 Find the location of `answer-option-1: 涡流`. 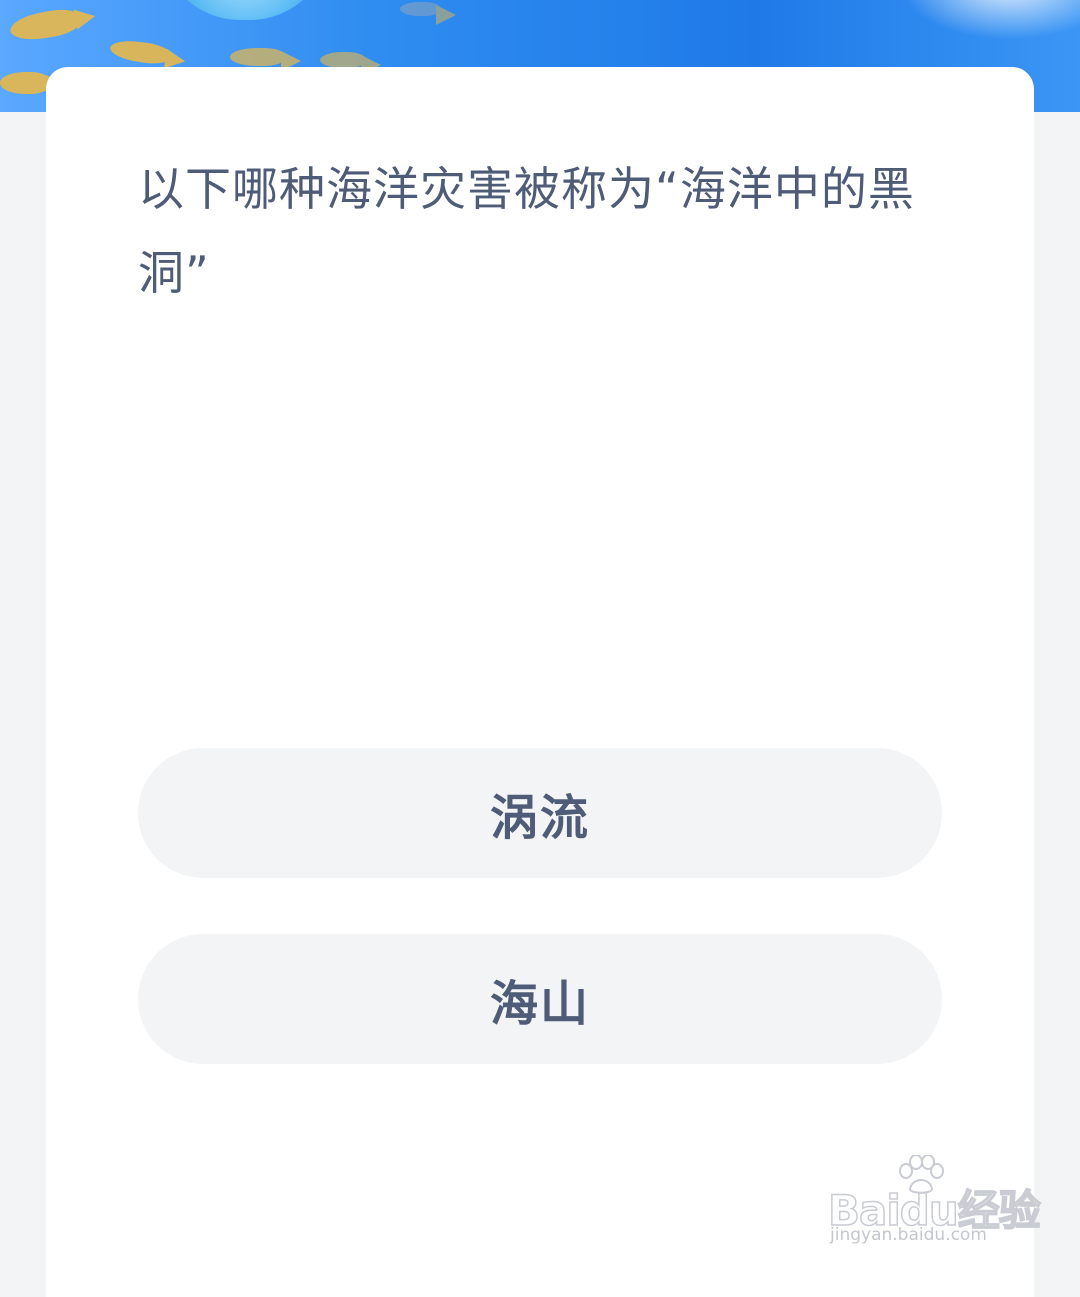

answer-option-1: 涡流 is located at coordinates (540, 813).